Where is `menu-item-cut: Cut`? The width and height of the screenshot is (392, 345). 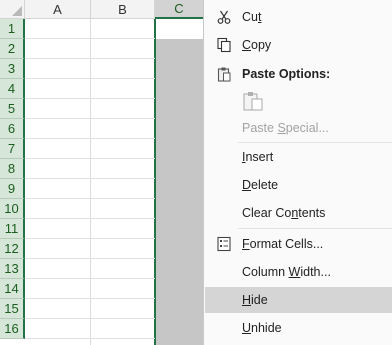
menu-item-cut: Cut is located at coordinates (298, 17).